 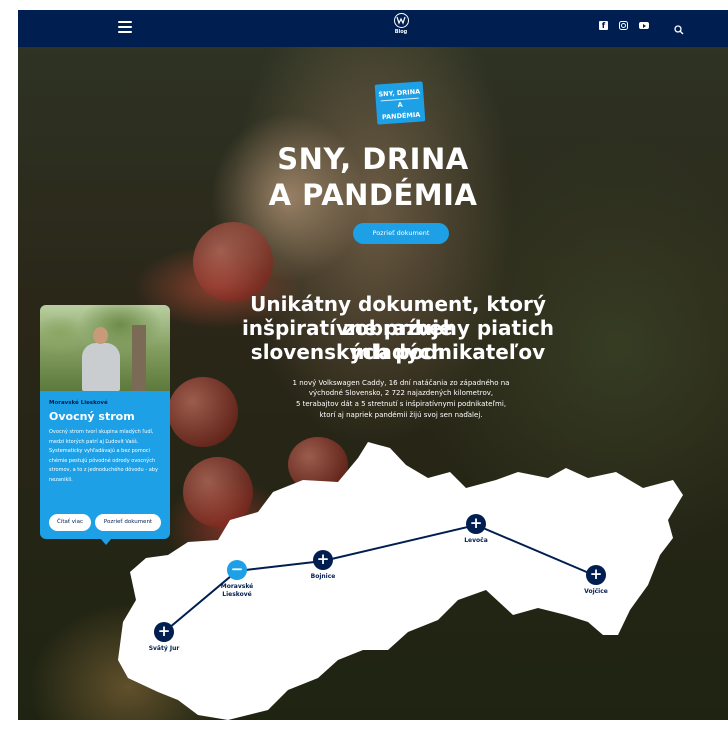 I want to click on youtube-icon, so click(x=644, y=25).